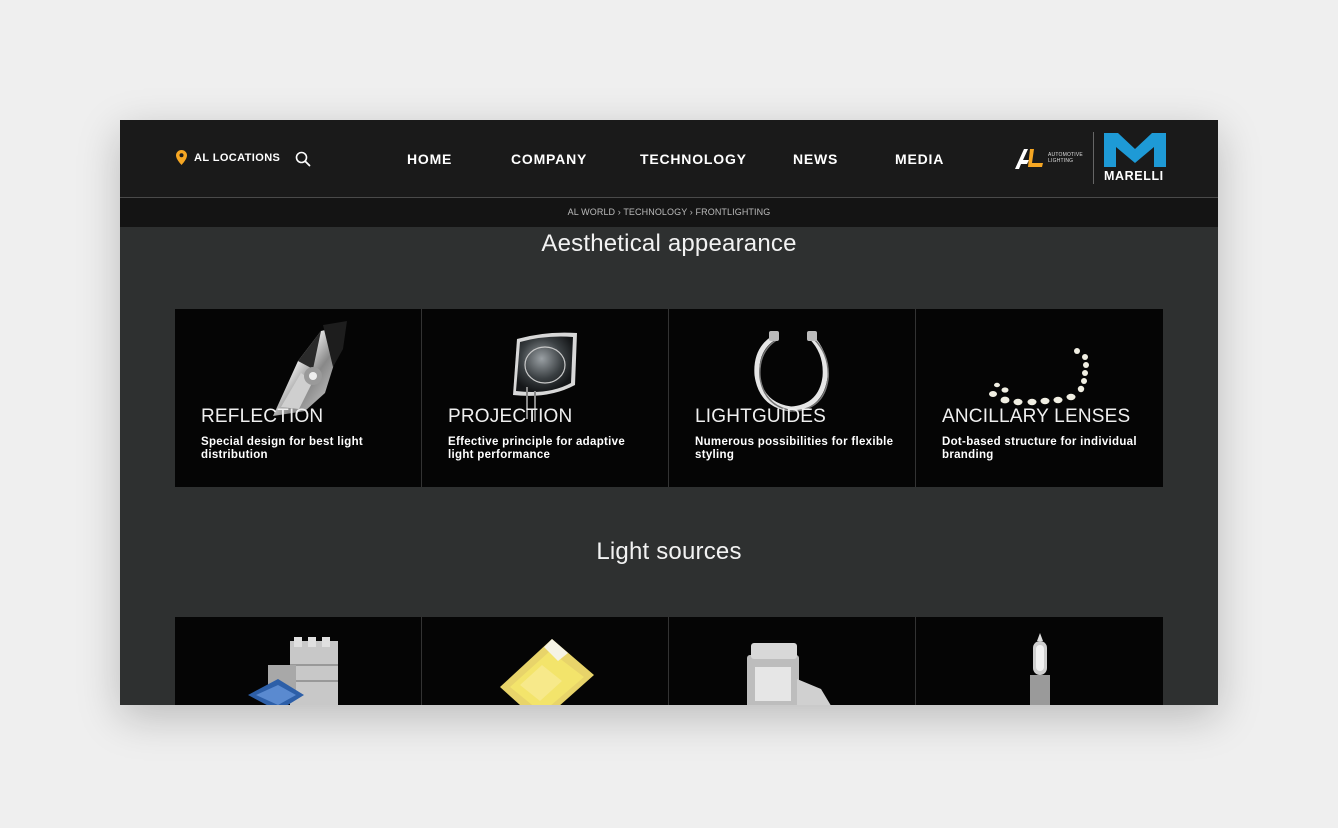  Describe the element at coordinates (733, 212) in the screenshot. I see `breadcrumb-frontlighting: FRONTLIGHTING` at that location.